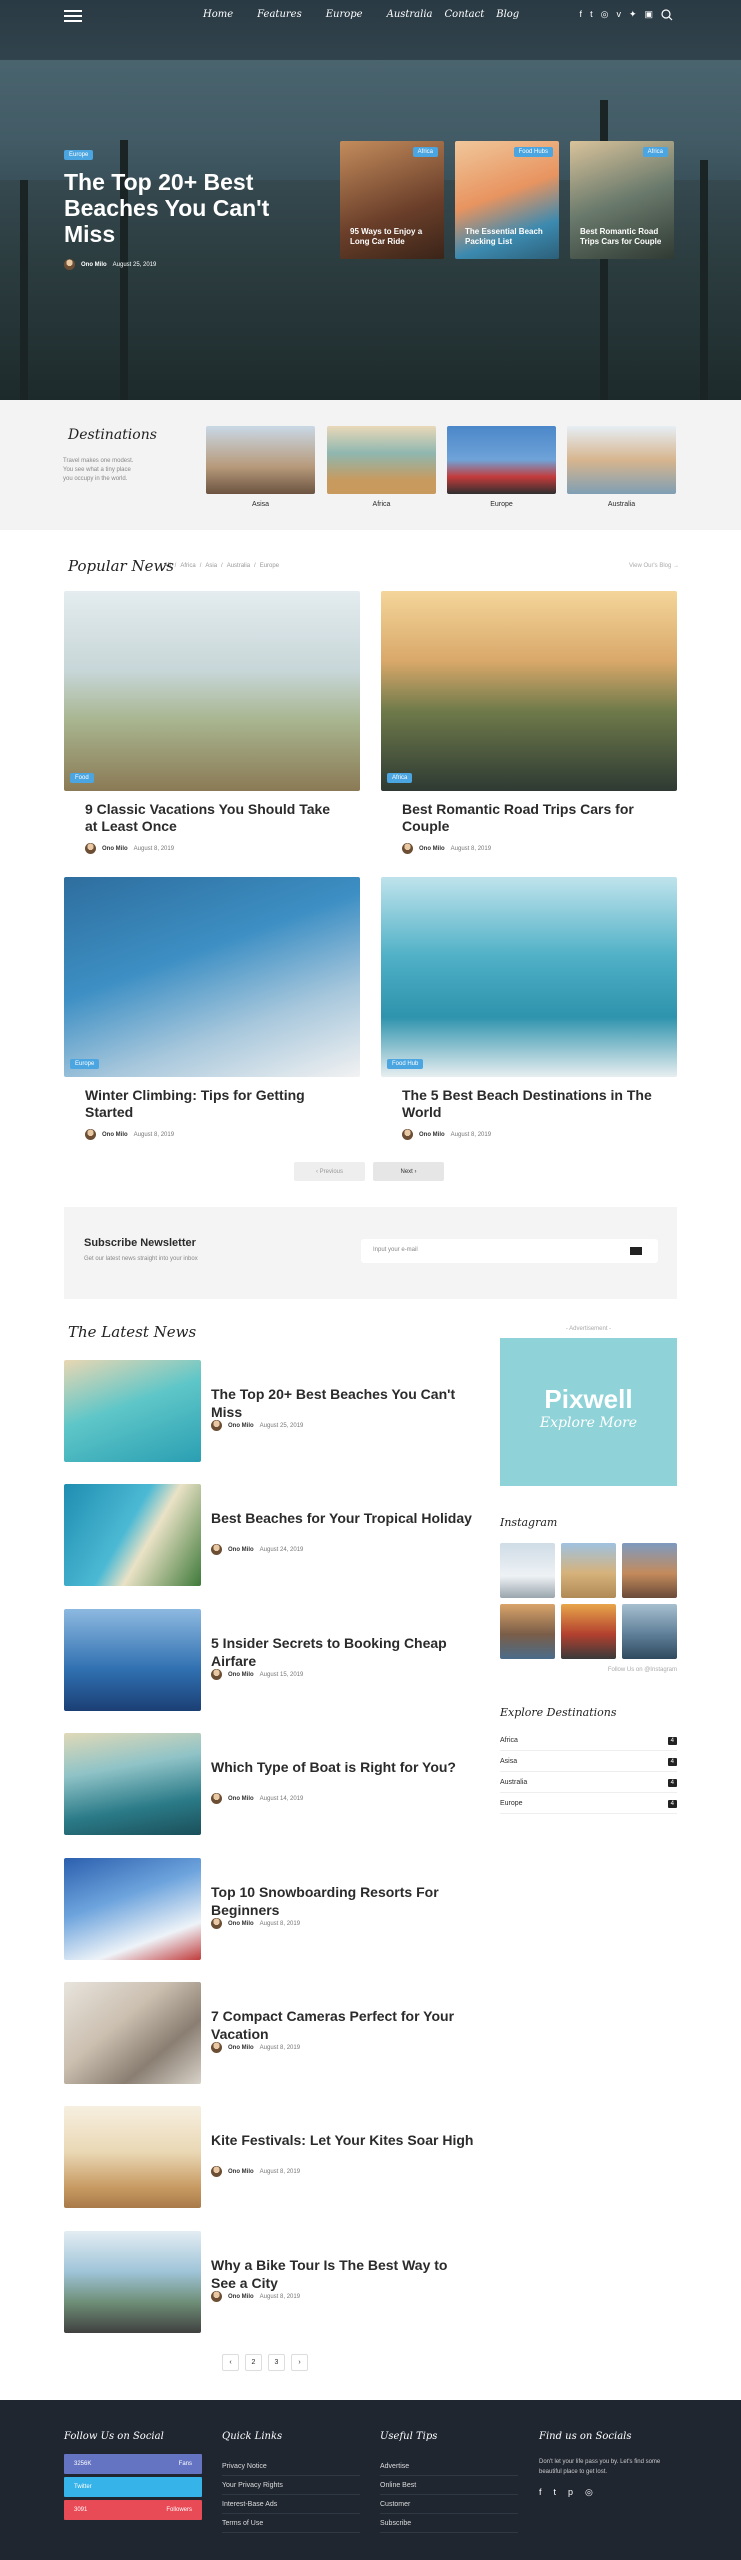  What do you see at coordinates (621, 467) in the screenshot?
I see `destination-card: Australia` at bounding box center [621, 467].